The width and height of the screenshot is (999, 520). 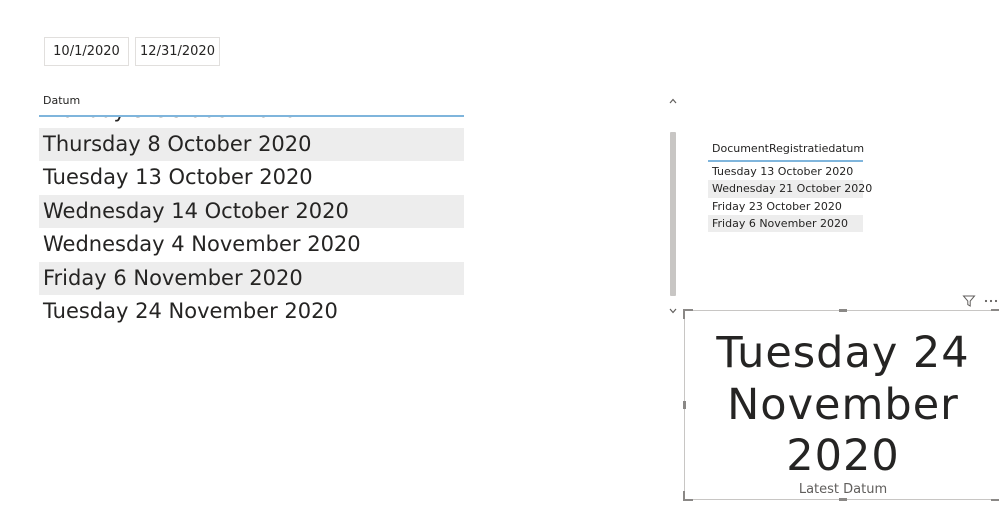 I want to click on scrollbar-thumb, so click(x=673, y=214).